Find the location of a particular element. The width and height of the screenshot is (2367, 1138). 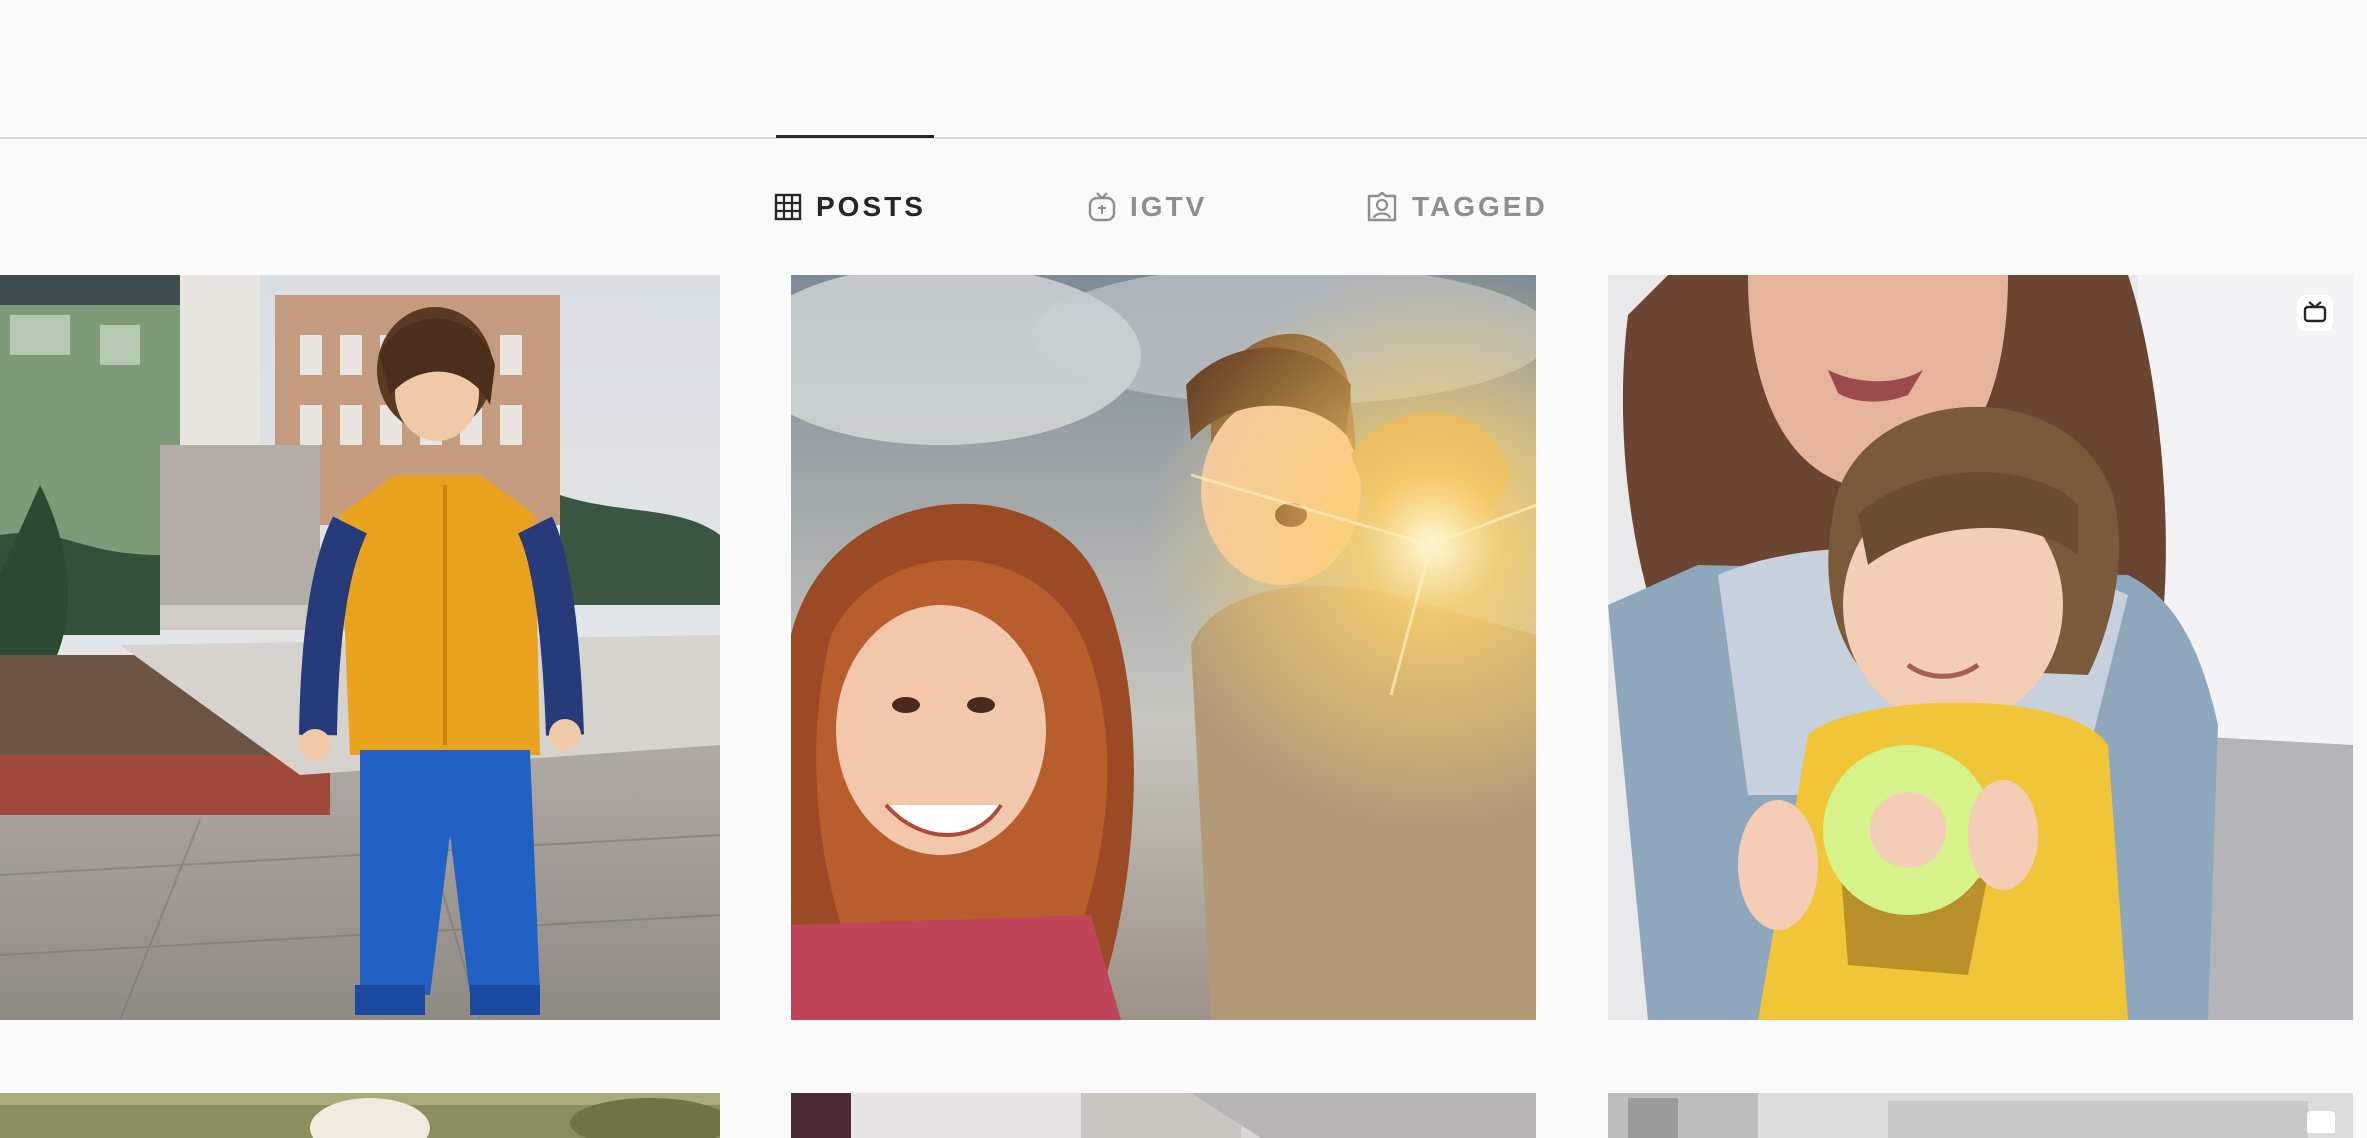

tab-tagged: TAGGED is located at coordinates (1457, 207).